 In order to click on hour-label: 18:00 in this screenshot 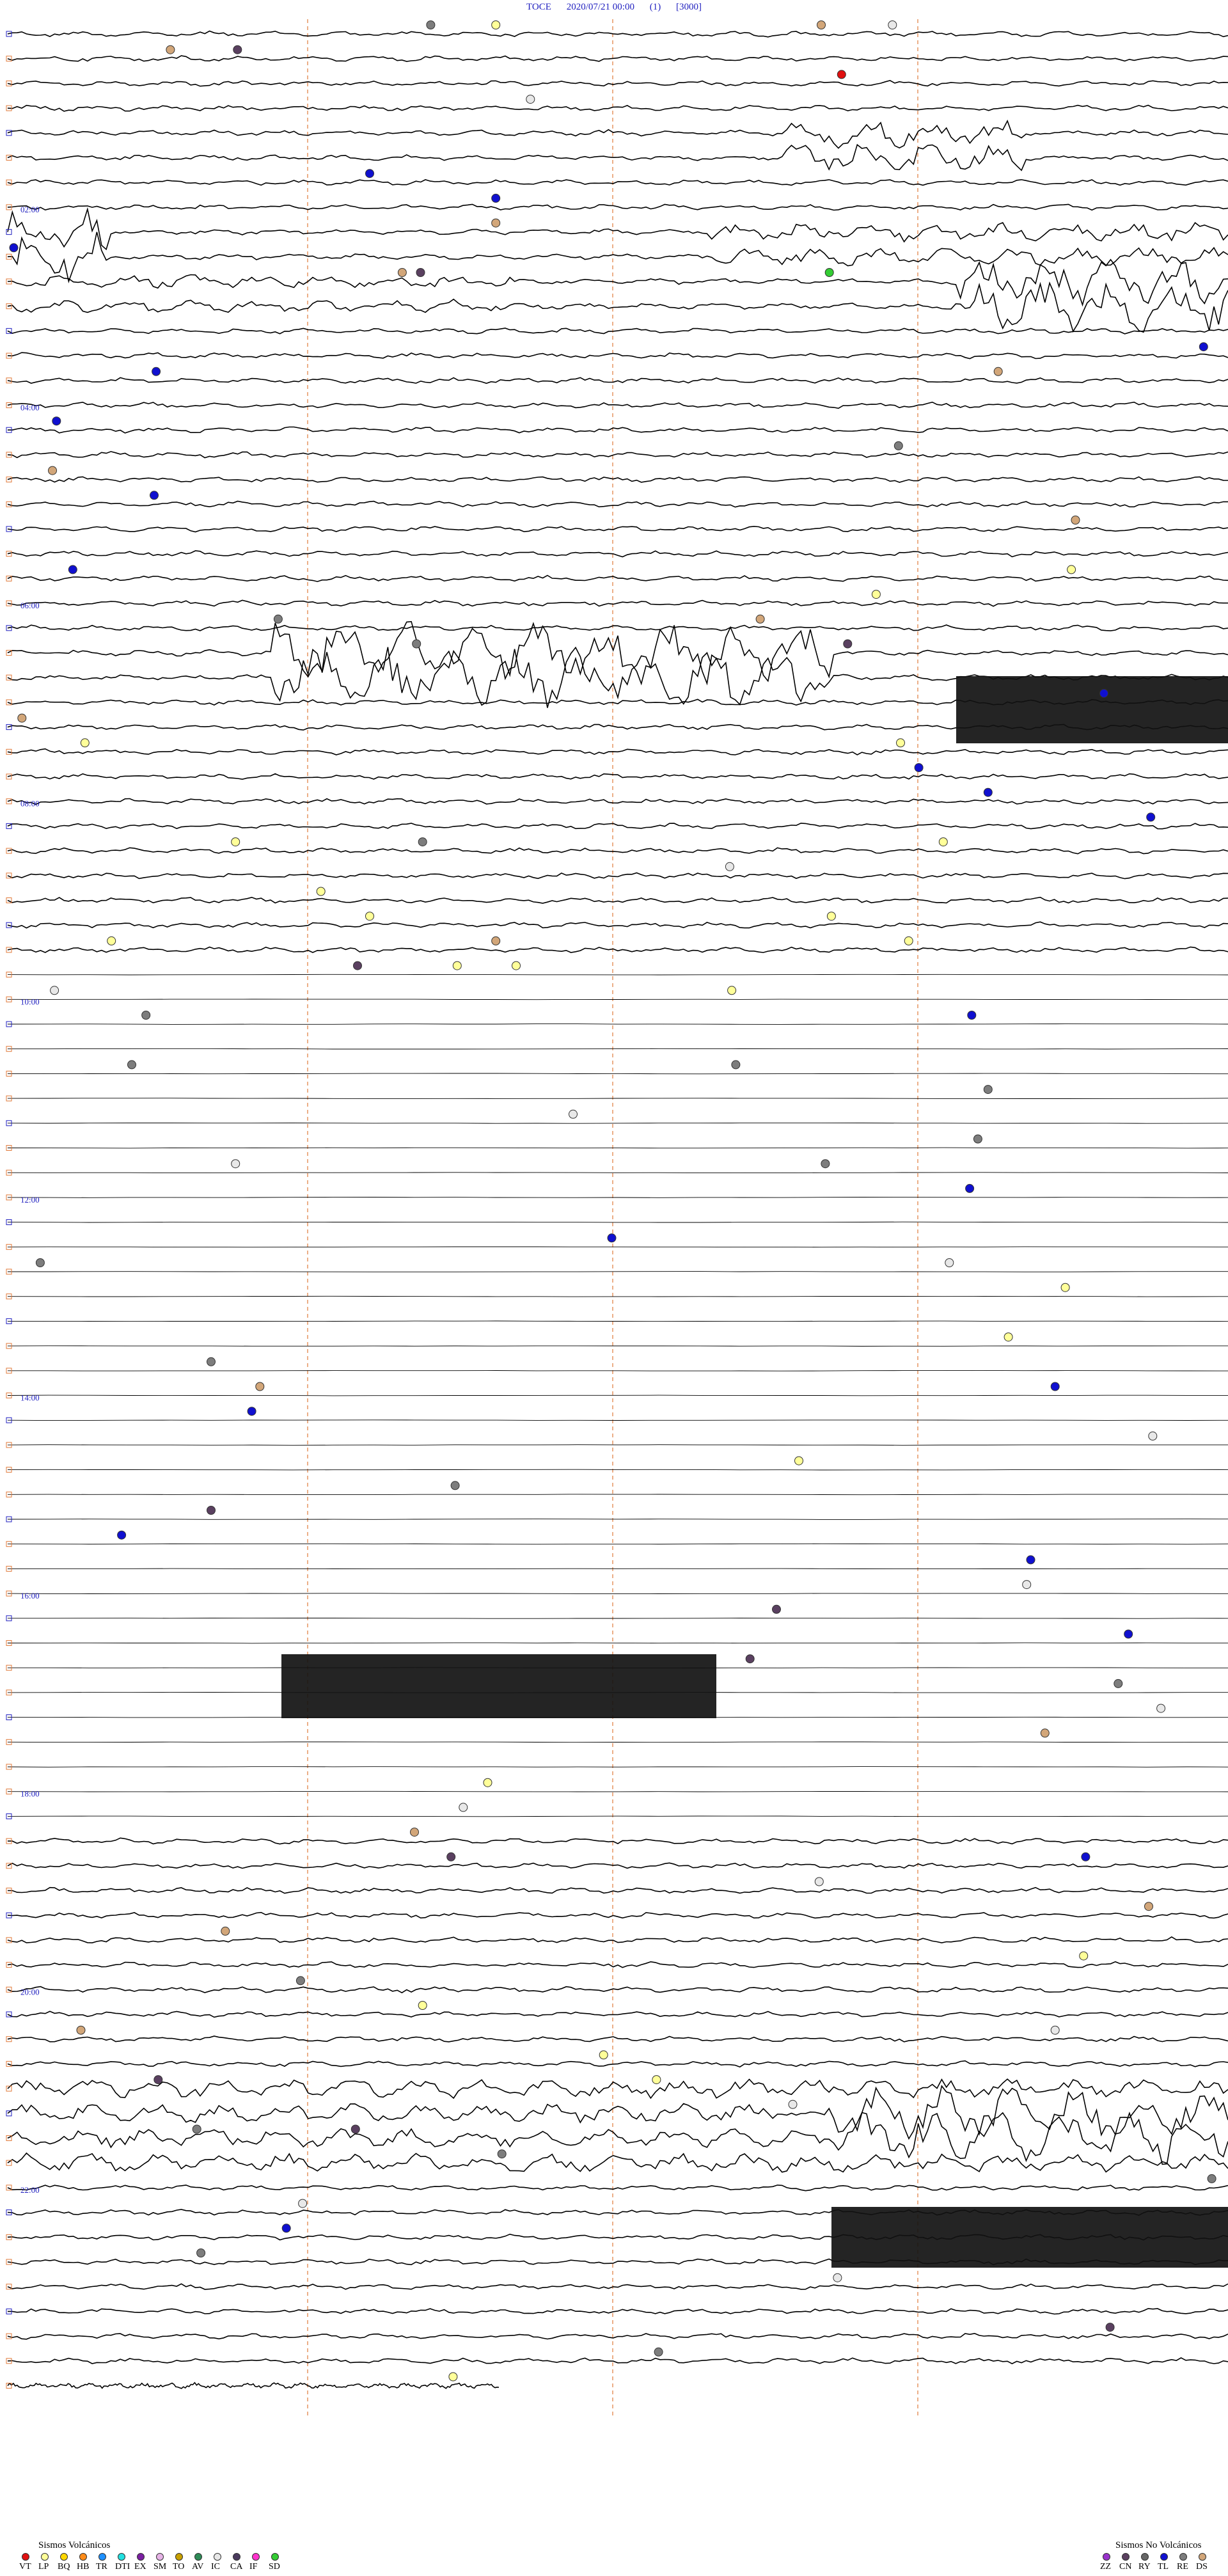, I will do `click(30, 1794)`.